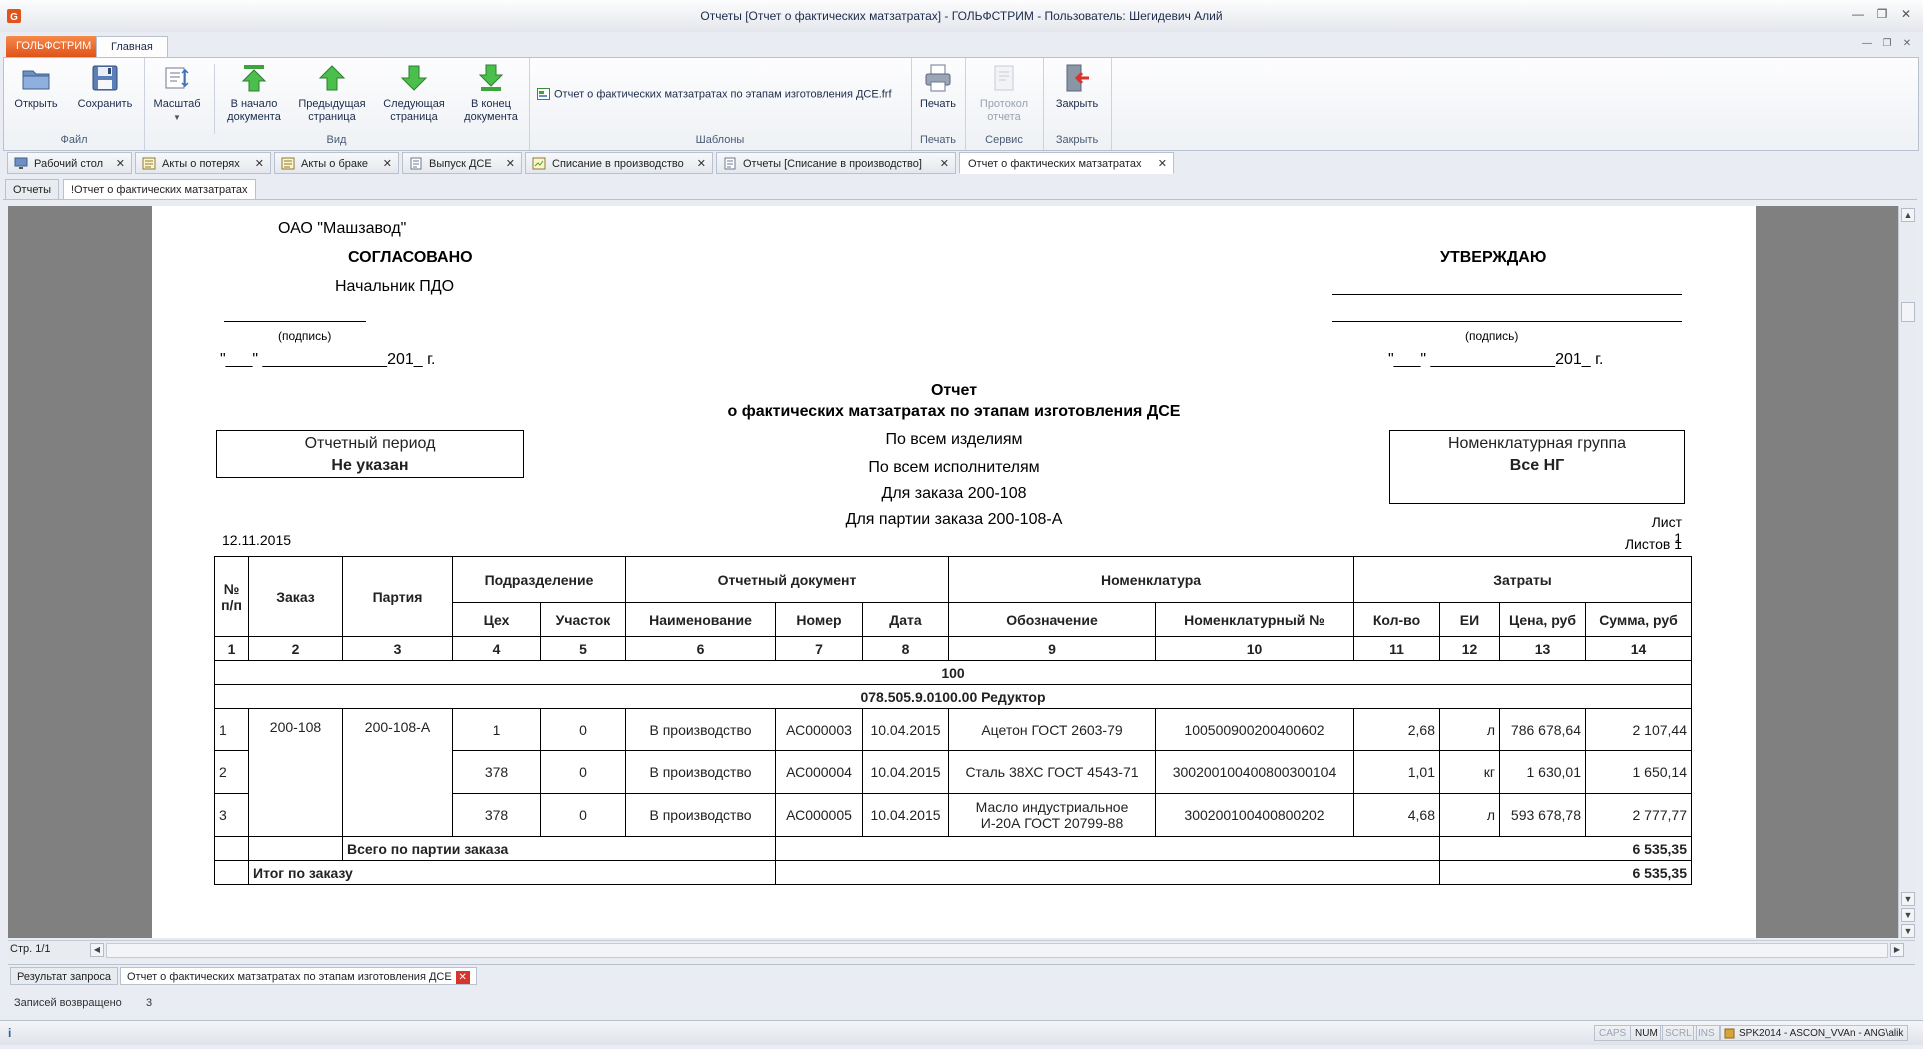  I want to click on subtab-reports: Отчеты, so click(32, 189).